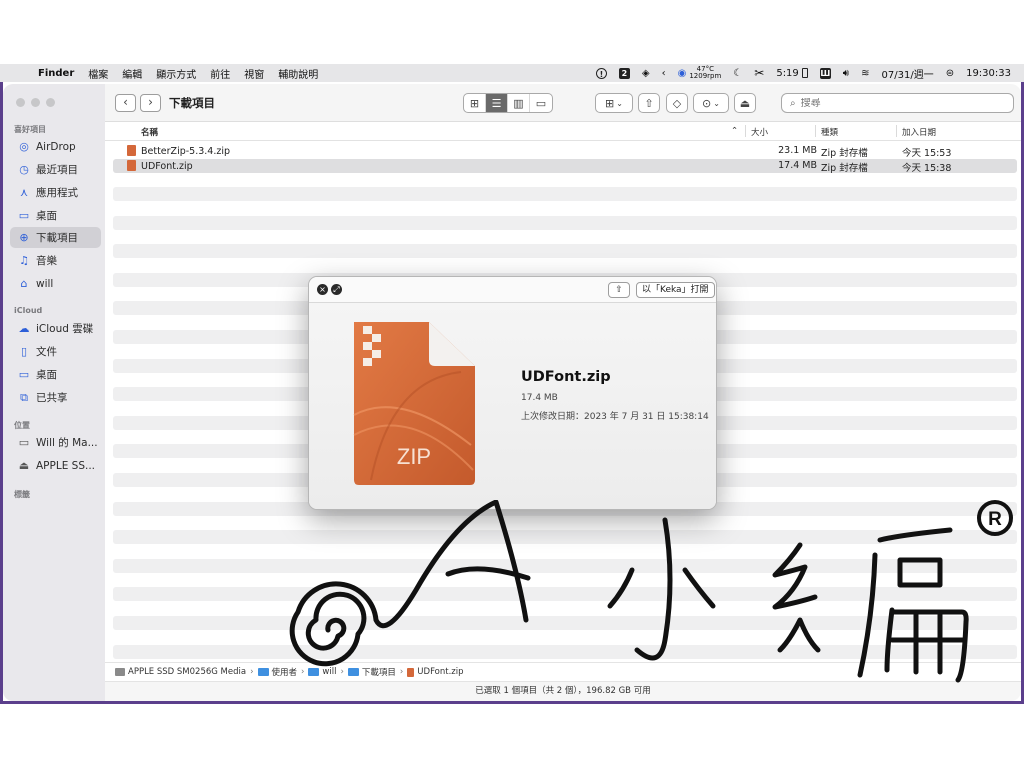 This screenshot has width=1024, height=768. What do you see at coordinates (55, 169) in the screenshot?
I see `sidebar-item-recents: ◷ 最近項目` at bounding box center [55, 169].